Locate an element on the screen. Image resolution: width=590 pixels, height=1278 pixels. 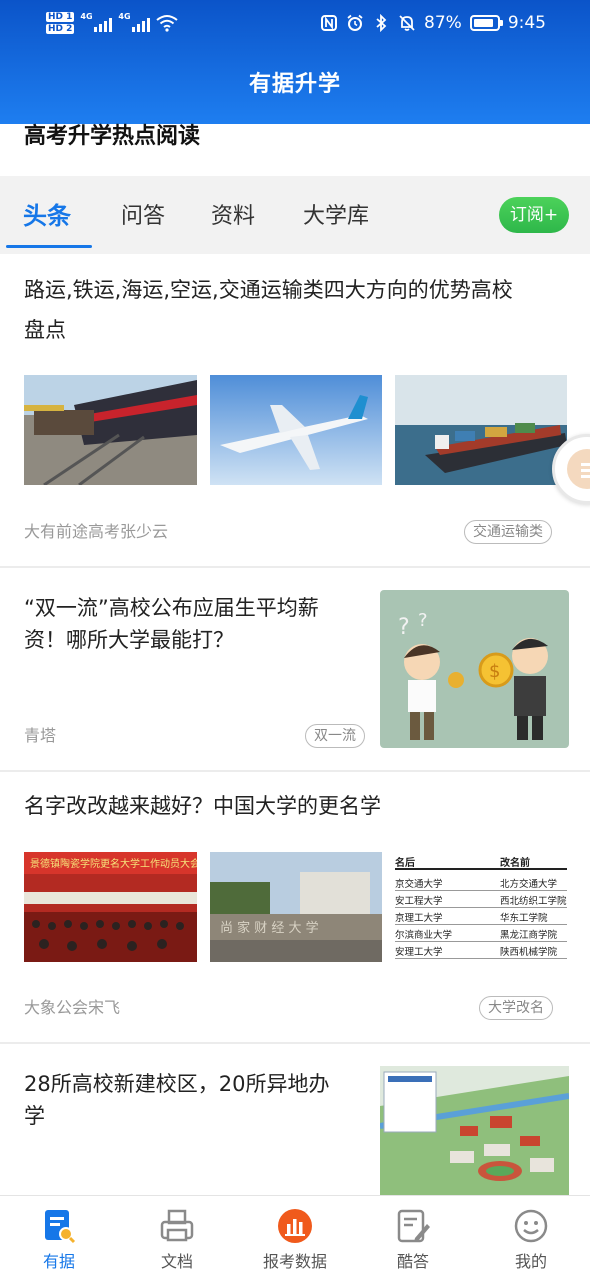
rename-new-name: 京交通大学 is located at coordinates (419, 884).